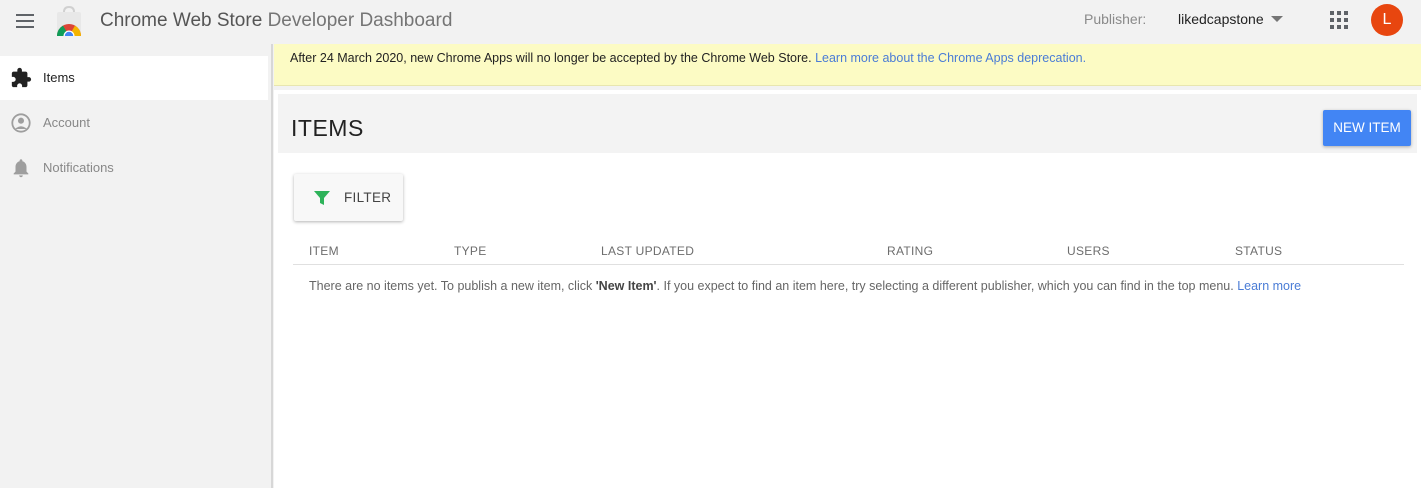  Describe the element at coordinates (1088, 251) in the screenshot. I see `column-header-users: USERS` at that location.